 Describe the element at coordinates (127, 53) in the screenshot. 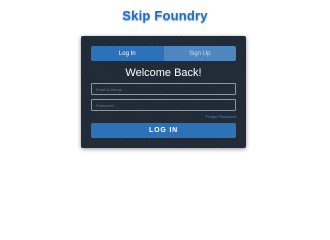

I see `tab-log-in: Log In` at that location.